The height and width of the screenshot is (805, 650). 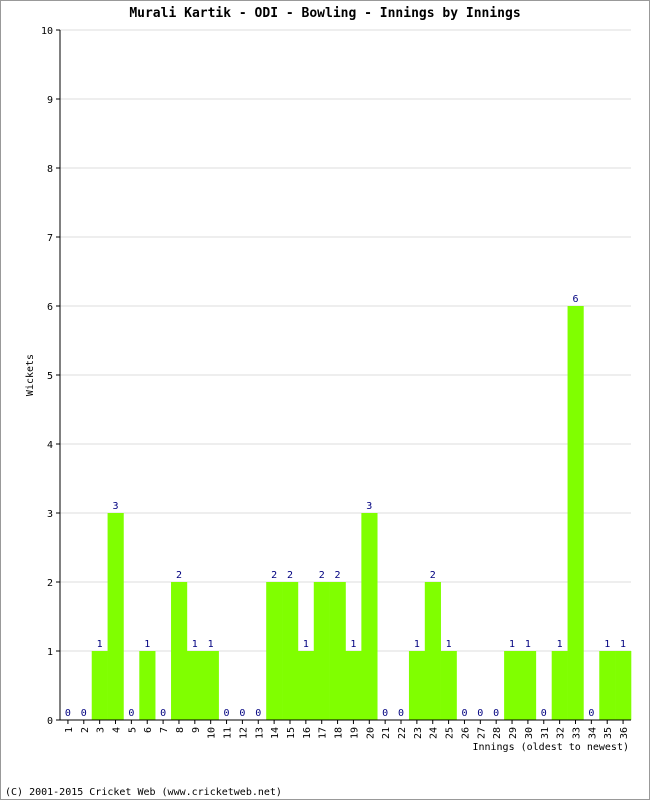 I want to click on x-tick-label: 8, so click(x=180, y=730).